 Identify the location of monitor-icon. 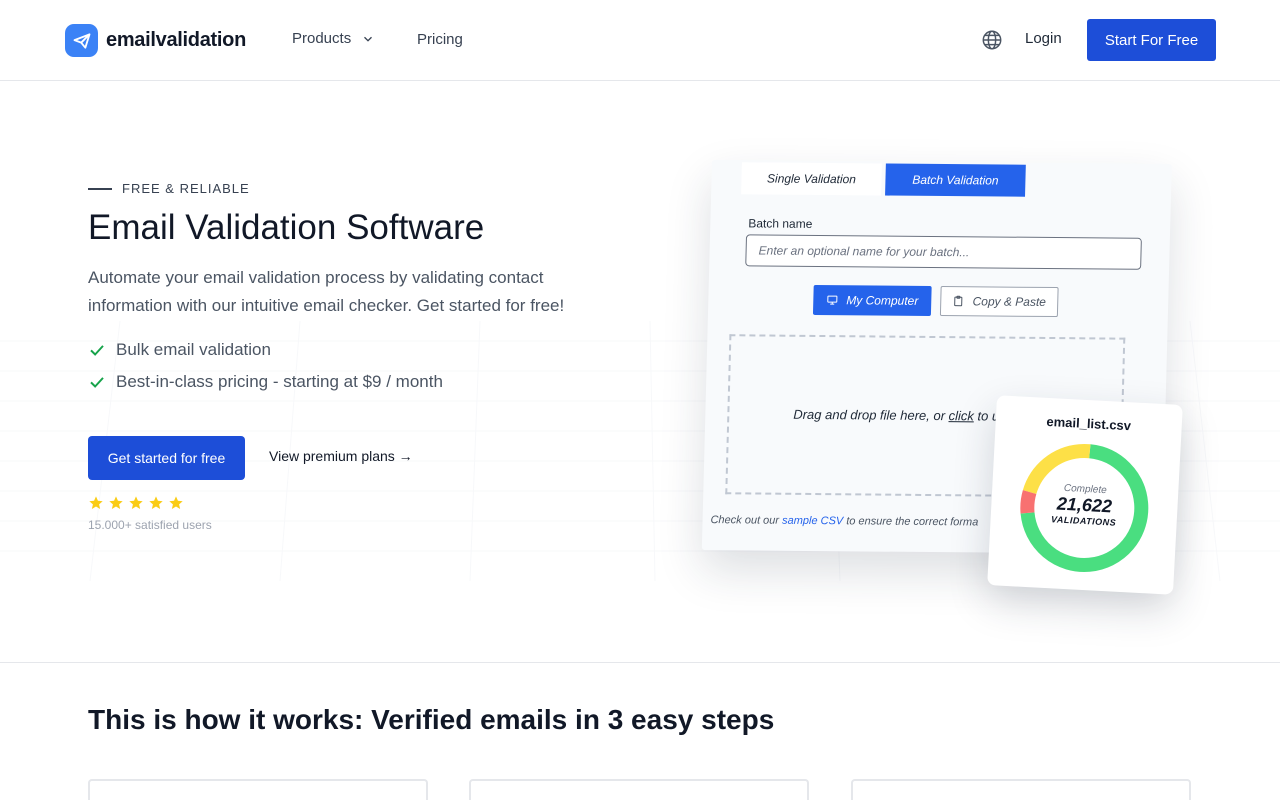
(832, 300).